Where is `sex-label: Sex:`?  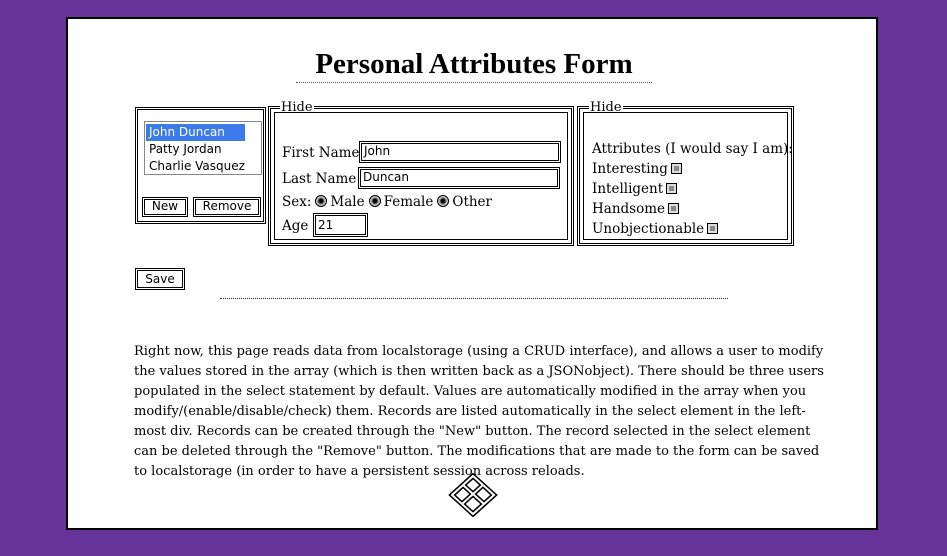 sex-label: Sex: is located at coordinates (297, 202).